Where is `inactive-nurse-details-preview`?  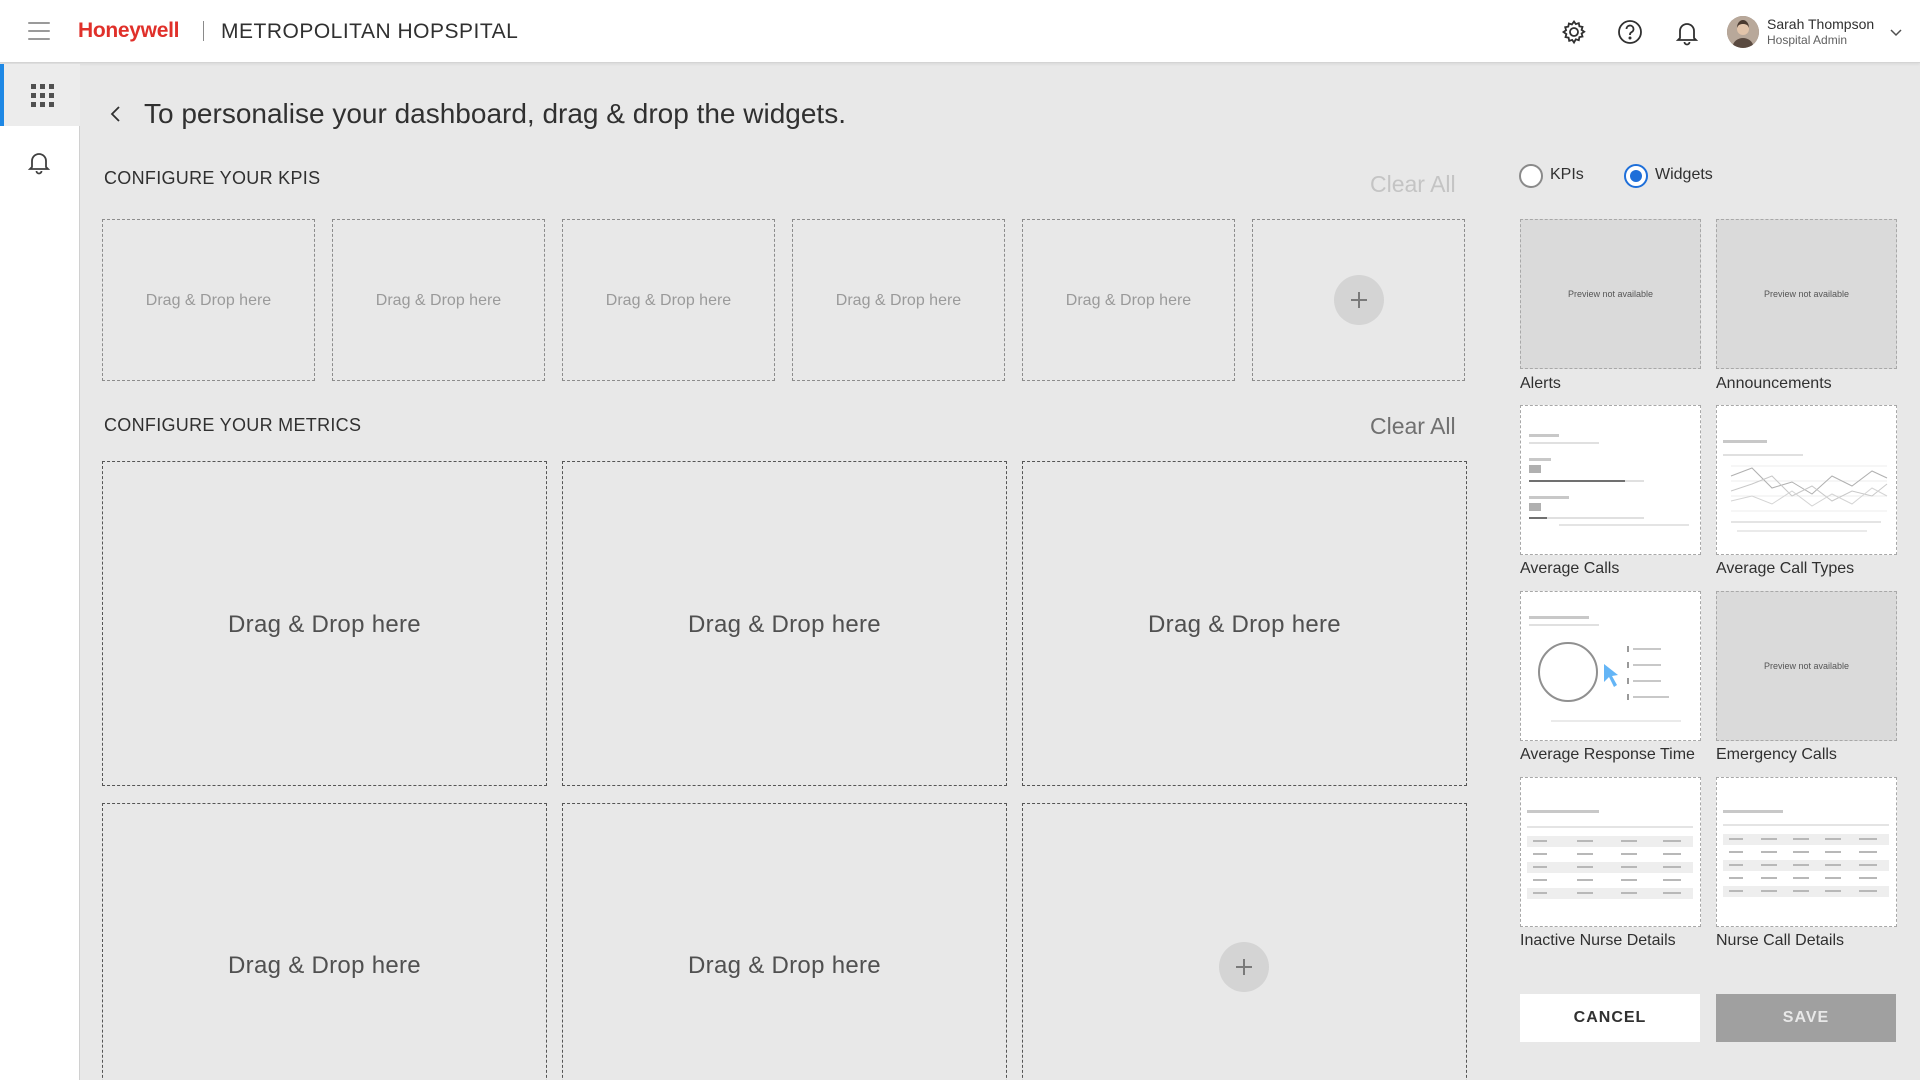
inactive-nurse-details-preview is located at coordinates (1610, 861).